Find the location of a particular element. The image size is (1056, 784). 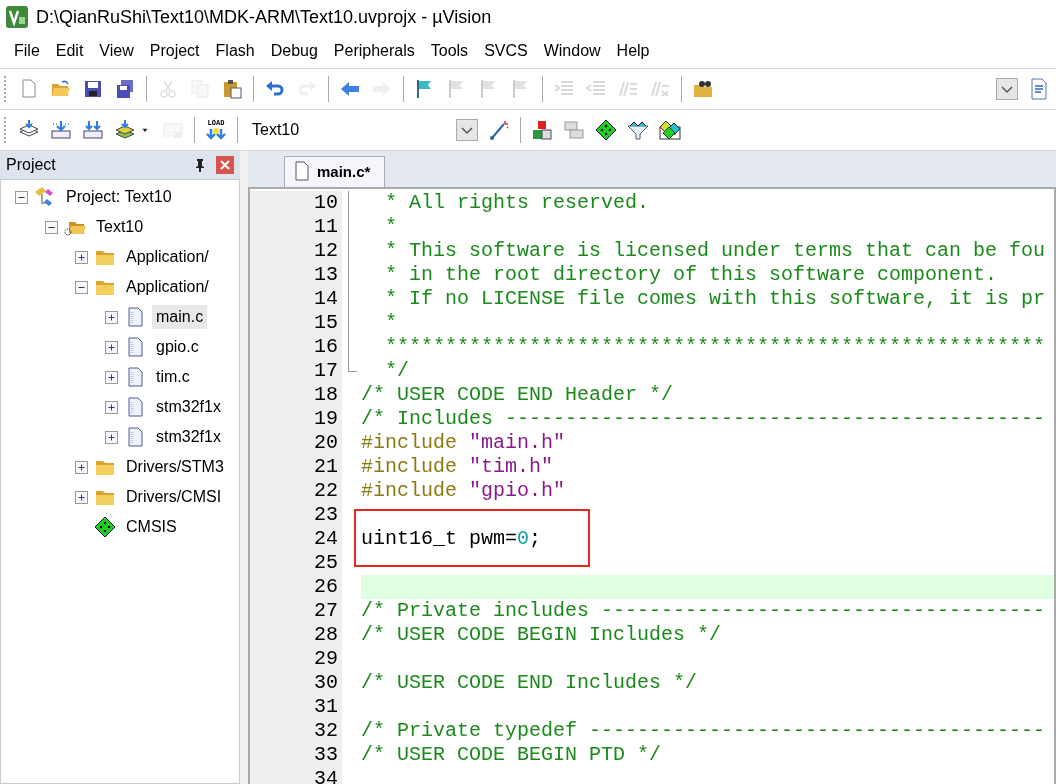

line-number: 29 is located at coordinates (296, 659).